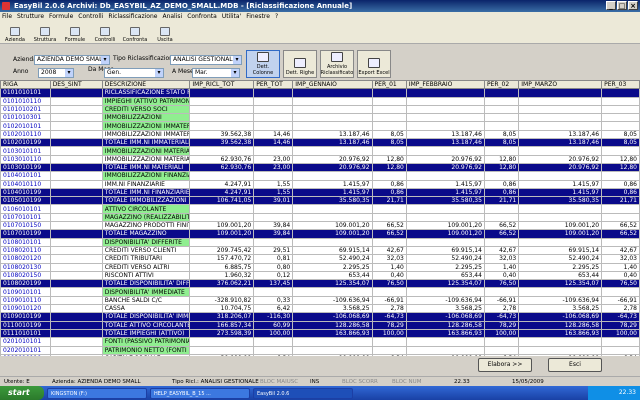 The width and height of the screenshot is (640, 400). What do you see at coordinates (320, 109) in the screenshot?
I see `table-row: 0101010201 CREDITI VERSO SOCI` at bounding box center [320, 109].